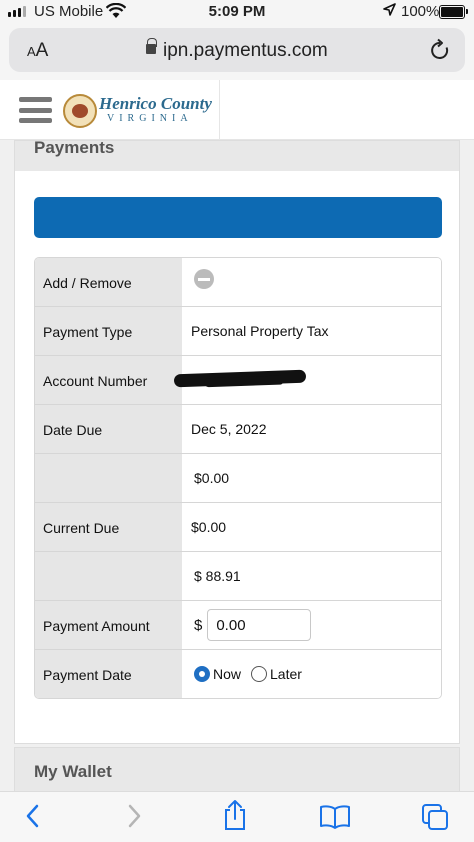 This screenshot has height=842, width=474. Describe the element at coordinates (219, 110) in the screenshot. I see `header-divider` at that location.